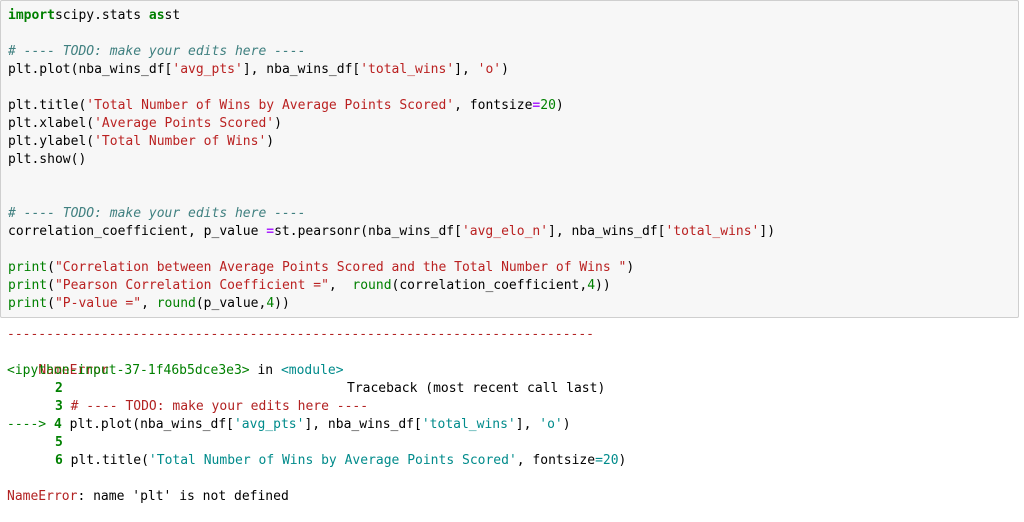 The width and height of the screenshot is (1024, 522). What do you see at coordinates (30, 424) in the screenshot?
I see `error-arrow: ---->` at bounding box center [30, 424].